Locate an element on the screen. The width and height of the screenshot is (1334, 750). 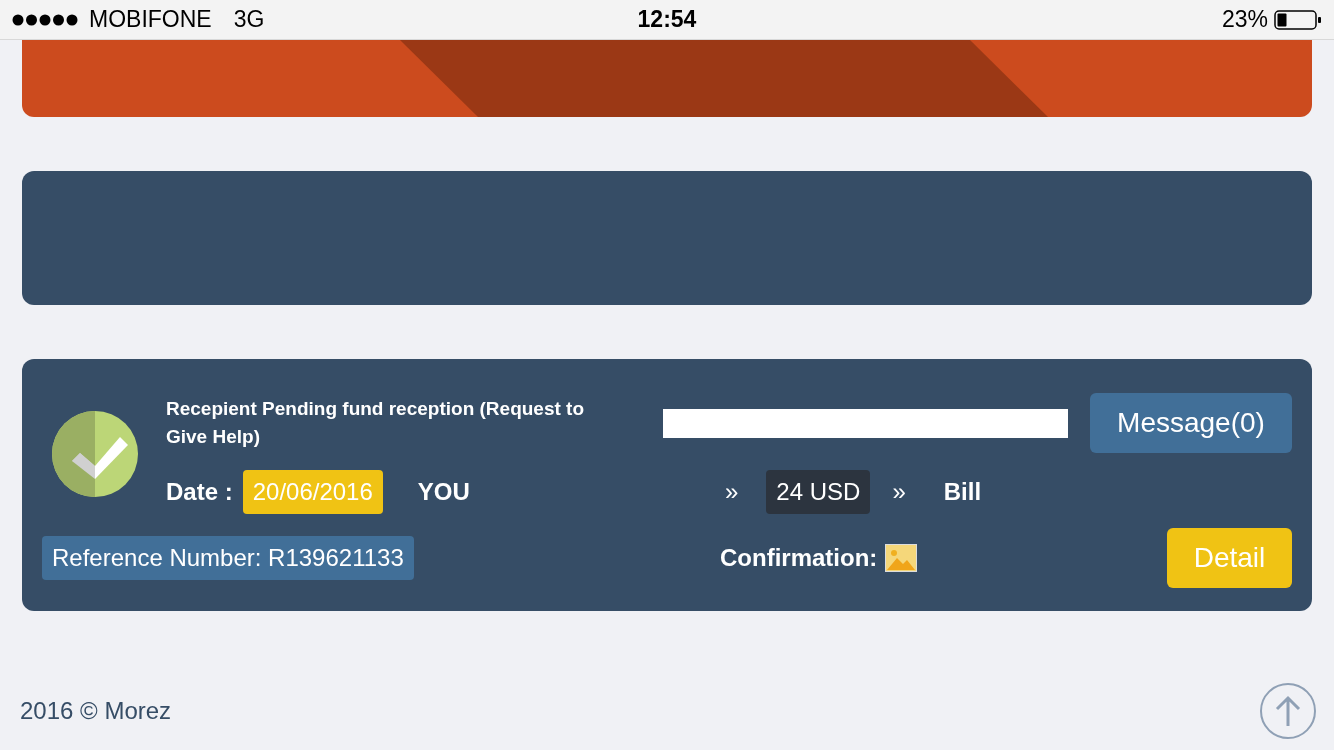
battery-percent: 23% is located at coordinates (1244, 19).